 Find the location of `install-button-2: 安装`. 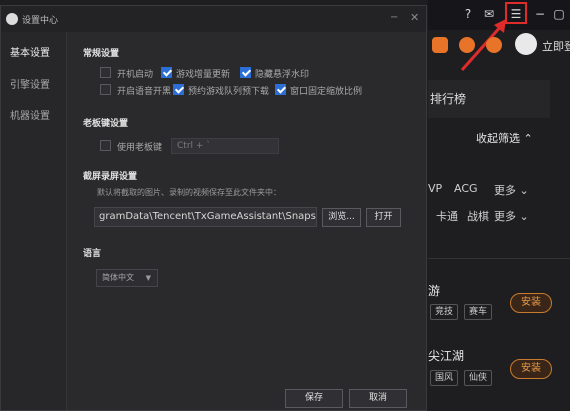

install-button-2: 安装 is located at coordinates (531, 369).